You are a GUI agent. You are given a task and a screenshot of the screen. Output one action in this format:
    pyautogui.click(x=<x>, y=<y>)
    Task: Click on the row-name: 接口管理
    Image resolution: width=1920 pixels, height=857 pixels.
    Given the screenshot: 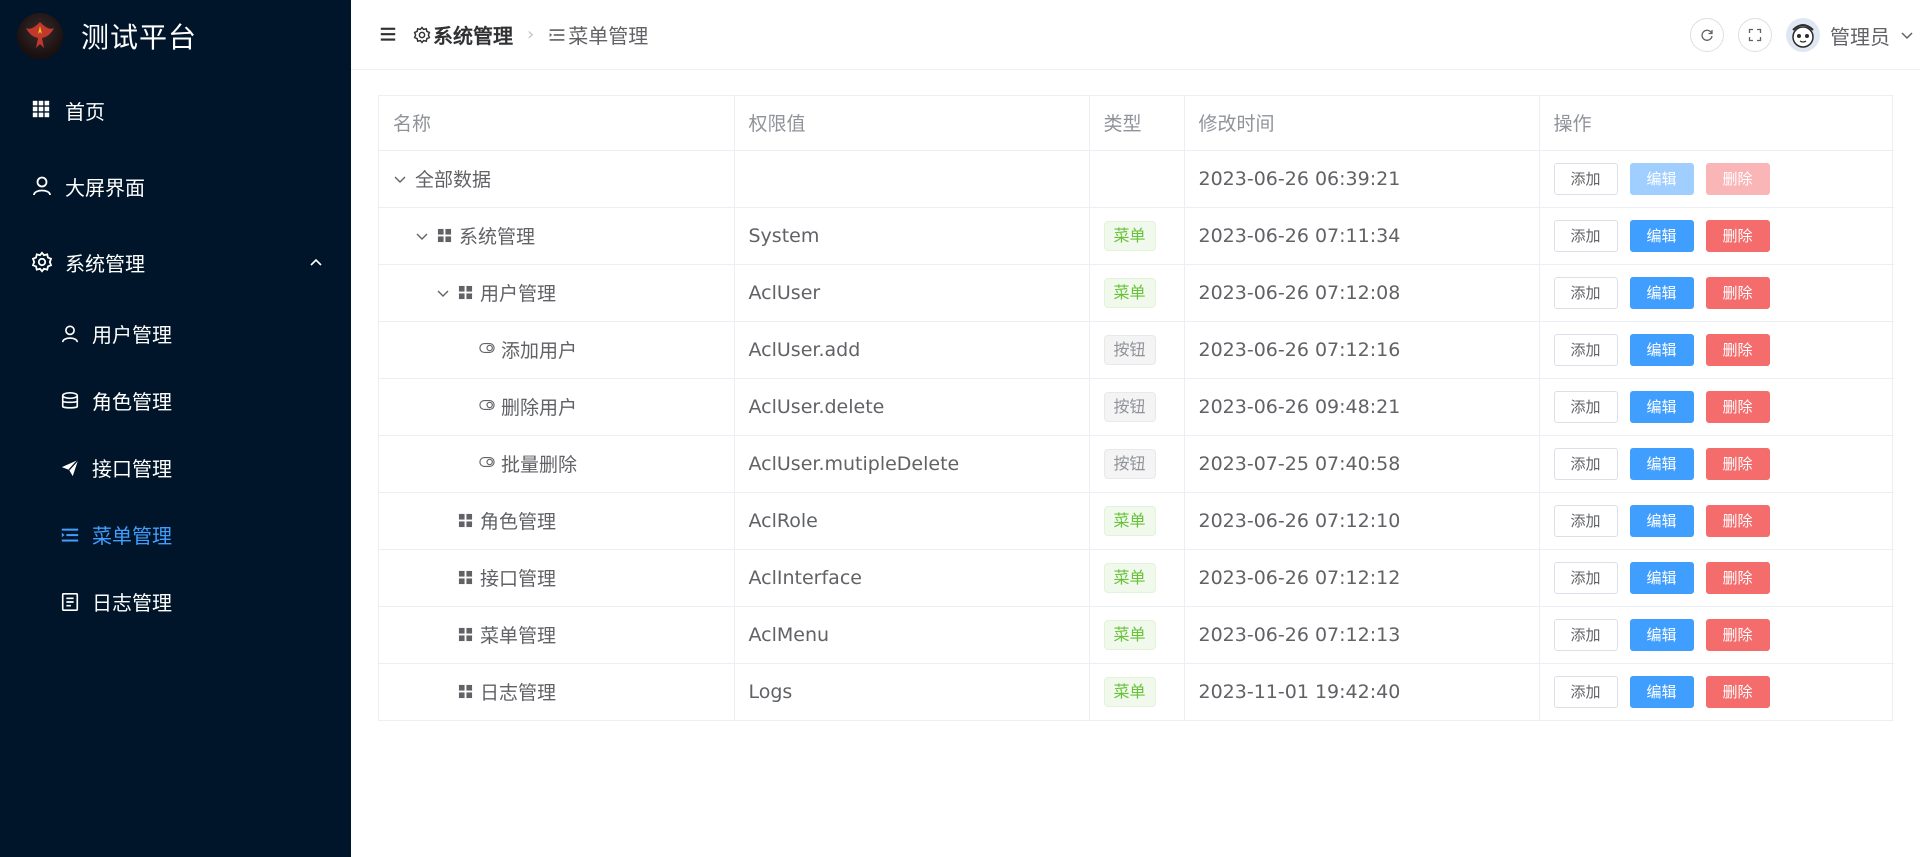 What is the action you would take?
    pyautogui.click(x=518, y=579)
    